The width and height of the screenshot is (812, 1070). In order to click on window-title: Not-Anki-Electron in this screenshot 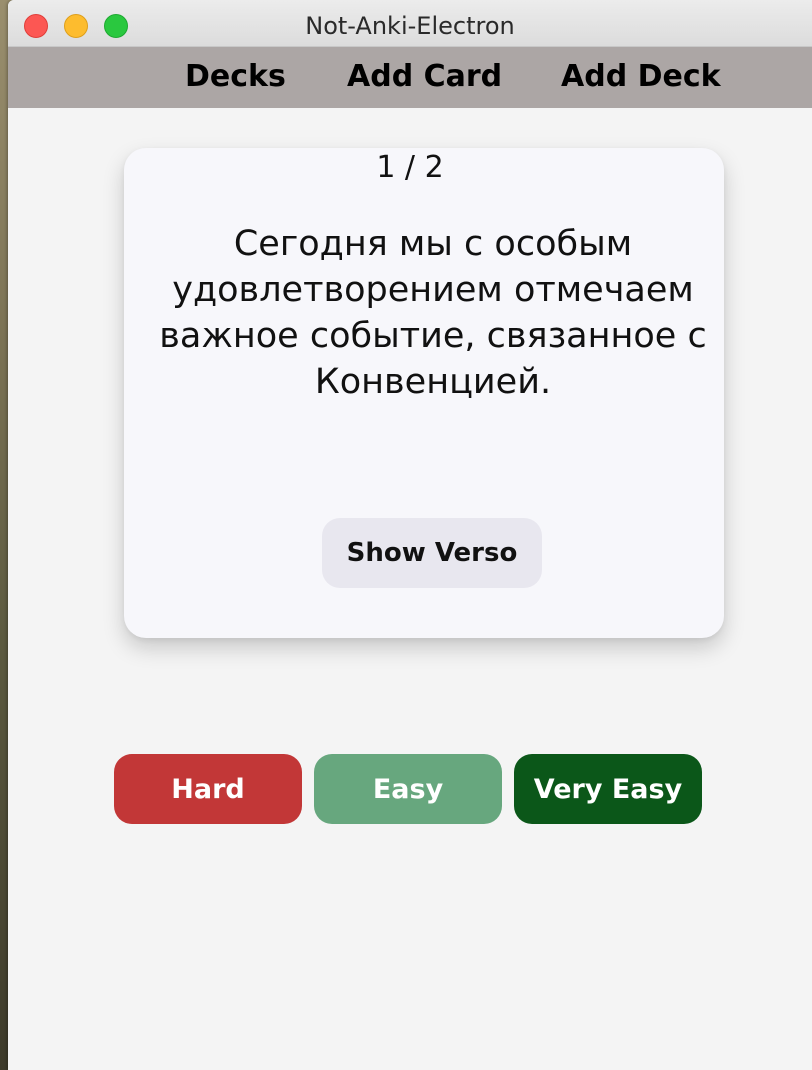, I will do `click(410, 26)`.